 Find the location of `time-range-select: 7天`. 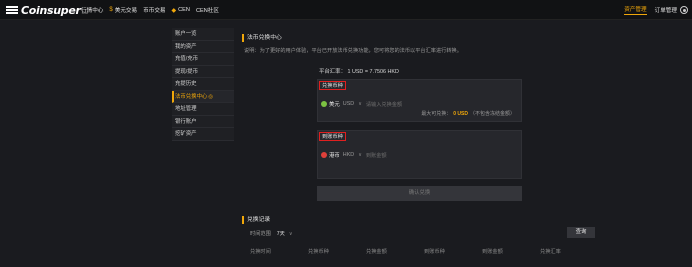

time-range-select: 7天 is located at coordinates (281, 233).